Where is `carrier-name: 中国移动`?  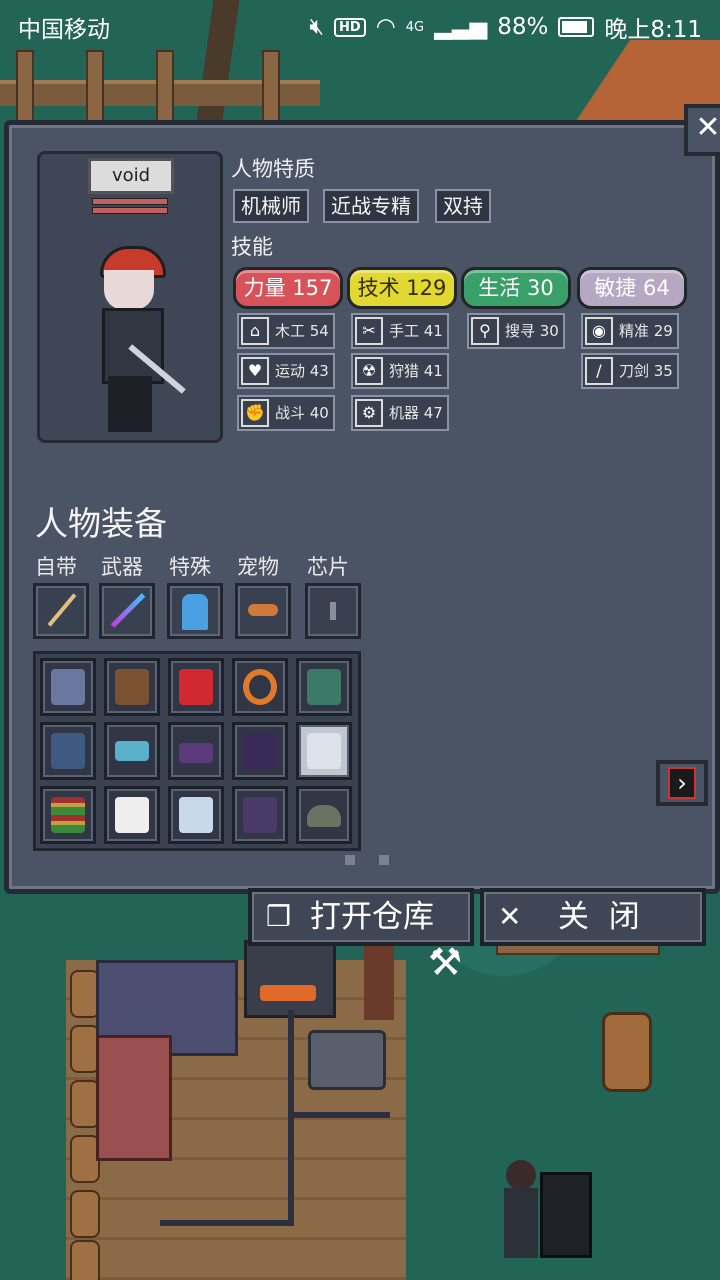
carrier-name: 中国移动 is located at coordinates (64, 30).